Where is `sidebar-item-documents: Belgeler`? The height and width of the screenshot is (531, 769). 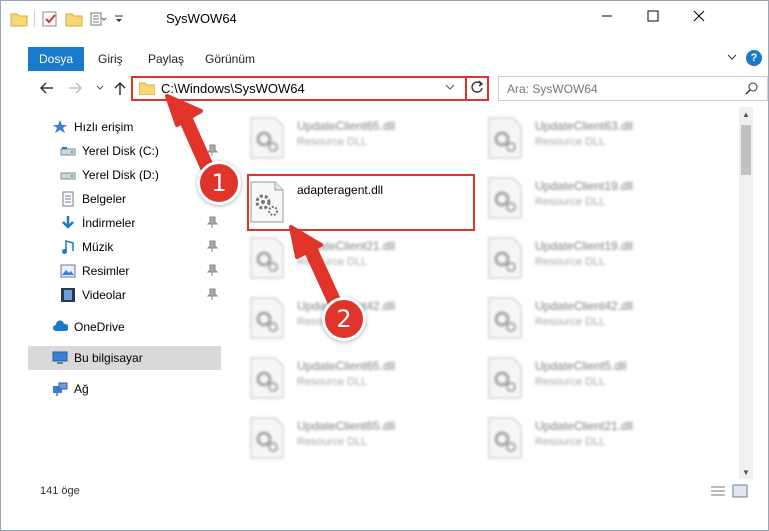 sidebar-item-documents: Belgeler is located at coordinates (124, 199).